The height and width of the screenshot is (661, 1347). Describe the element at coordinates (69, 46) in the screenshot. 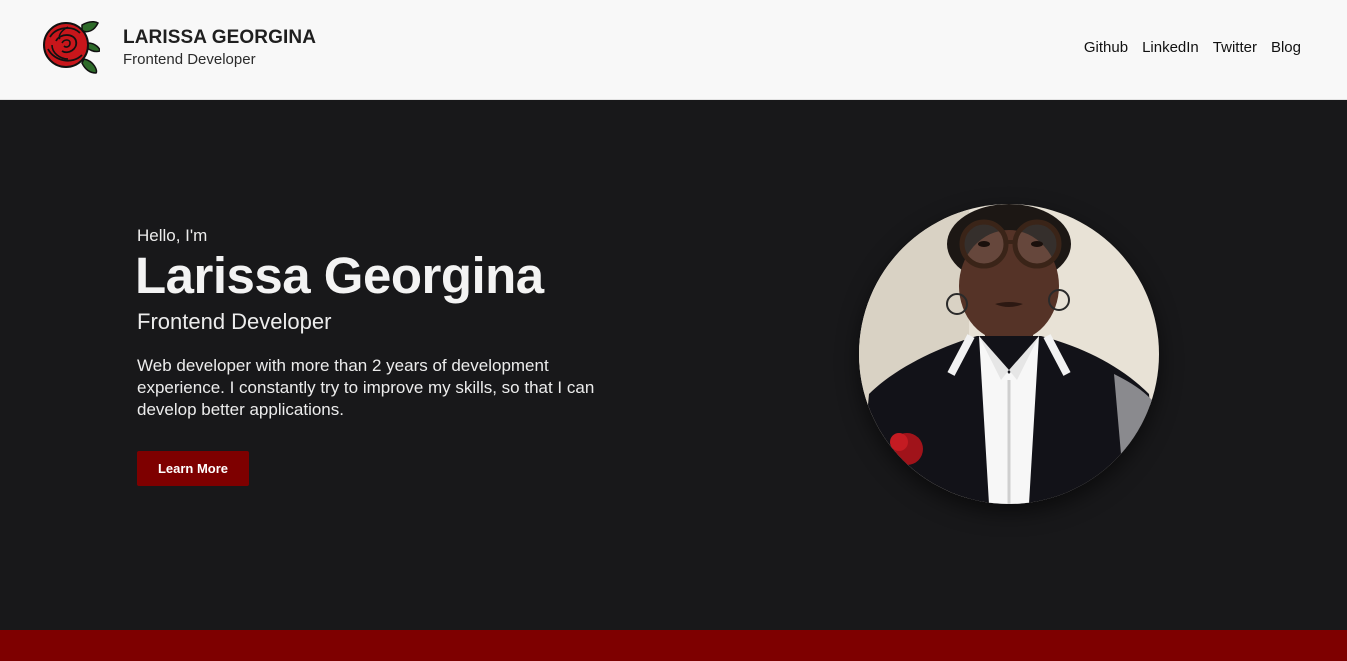

I see `rose-icon` at that location.